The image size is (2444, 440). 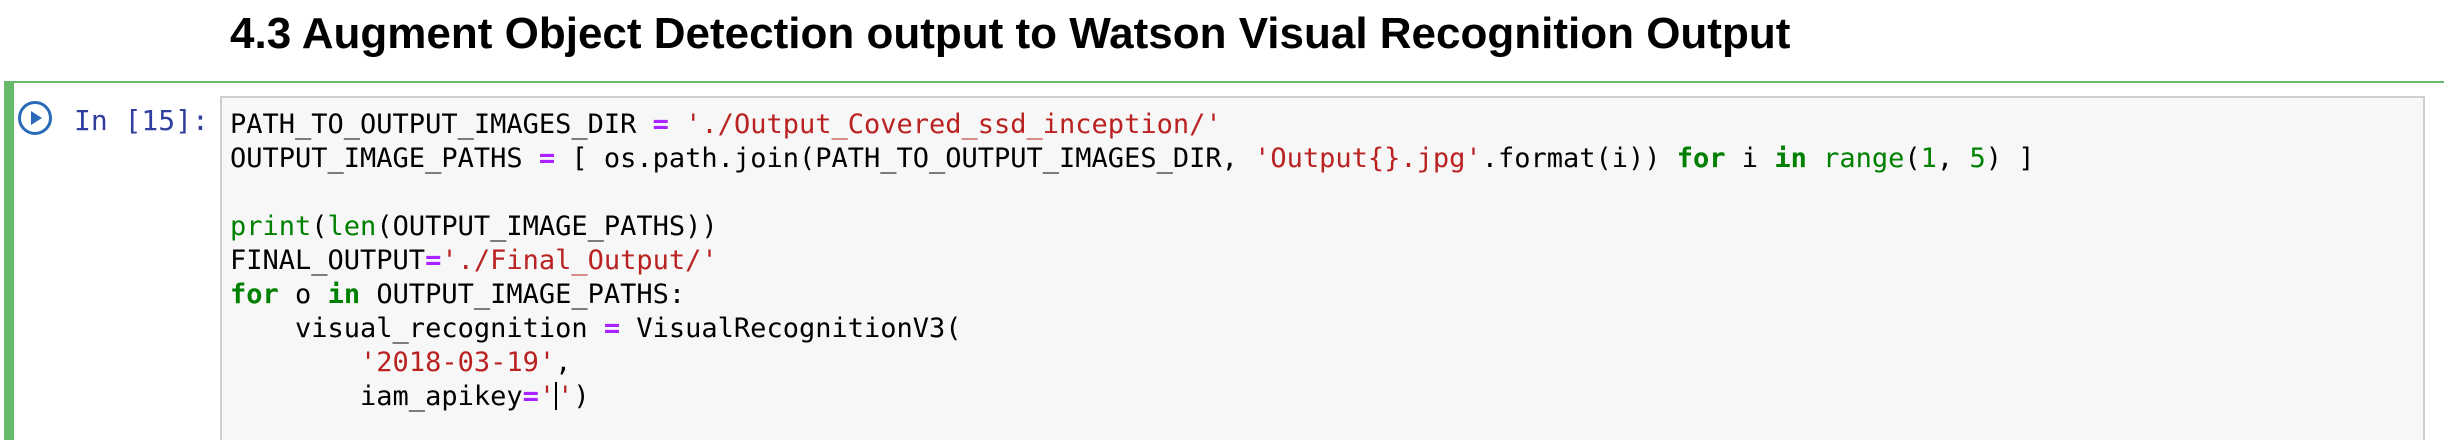 What do you see at coordinates (1928, 158) in the screenshot?
I see `code-token: 1` at bounding box center [1928, 158].